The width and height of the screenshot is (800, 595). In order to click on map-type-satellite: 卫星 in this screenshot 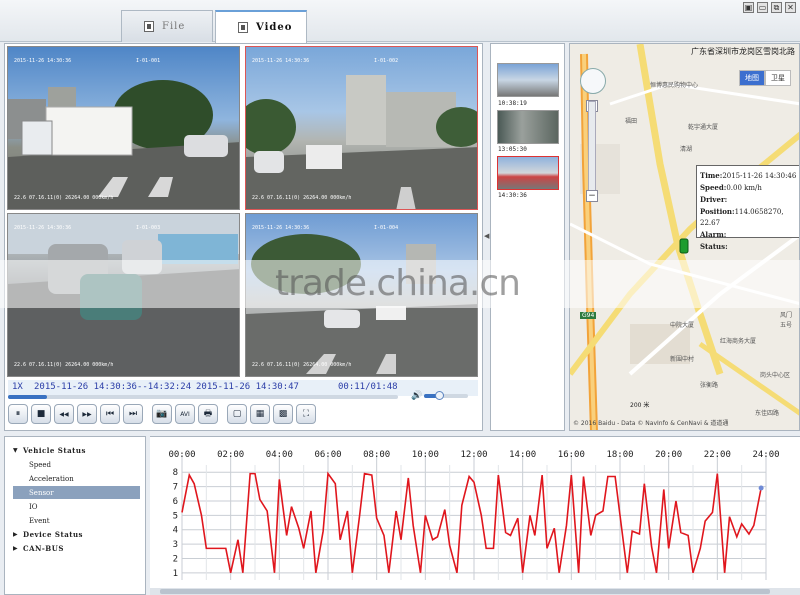, I will do `click(778, 78)`.